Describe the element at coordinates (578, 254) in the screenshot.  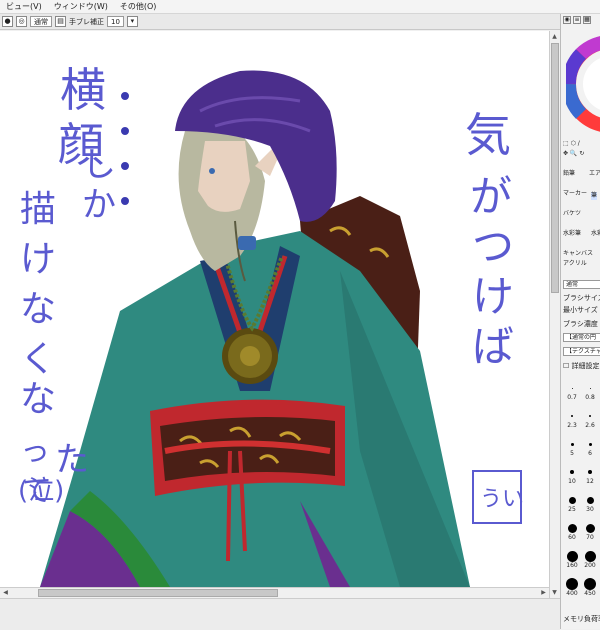
I see `tool-canvas: キャンバス` at that location.